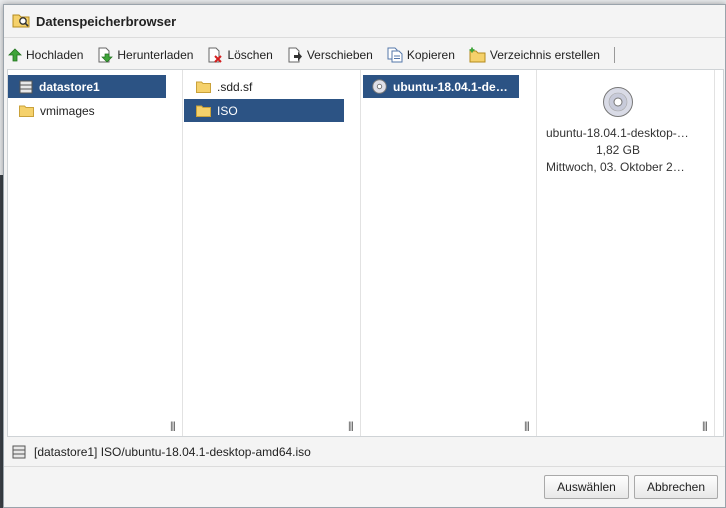 Image resolution: width=726 pixels, height=508 pixels. What do you see at coordinates (215, 55) in the screenshot?
I see `delete-icon` at bounding box center [215, 55].